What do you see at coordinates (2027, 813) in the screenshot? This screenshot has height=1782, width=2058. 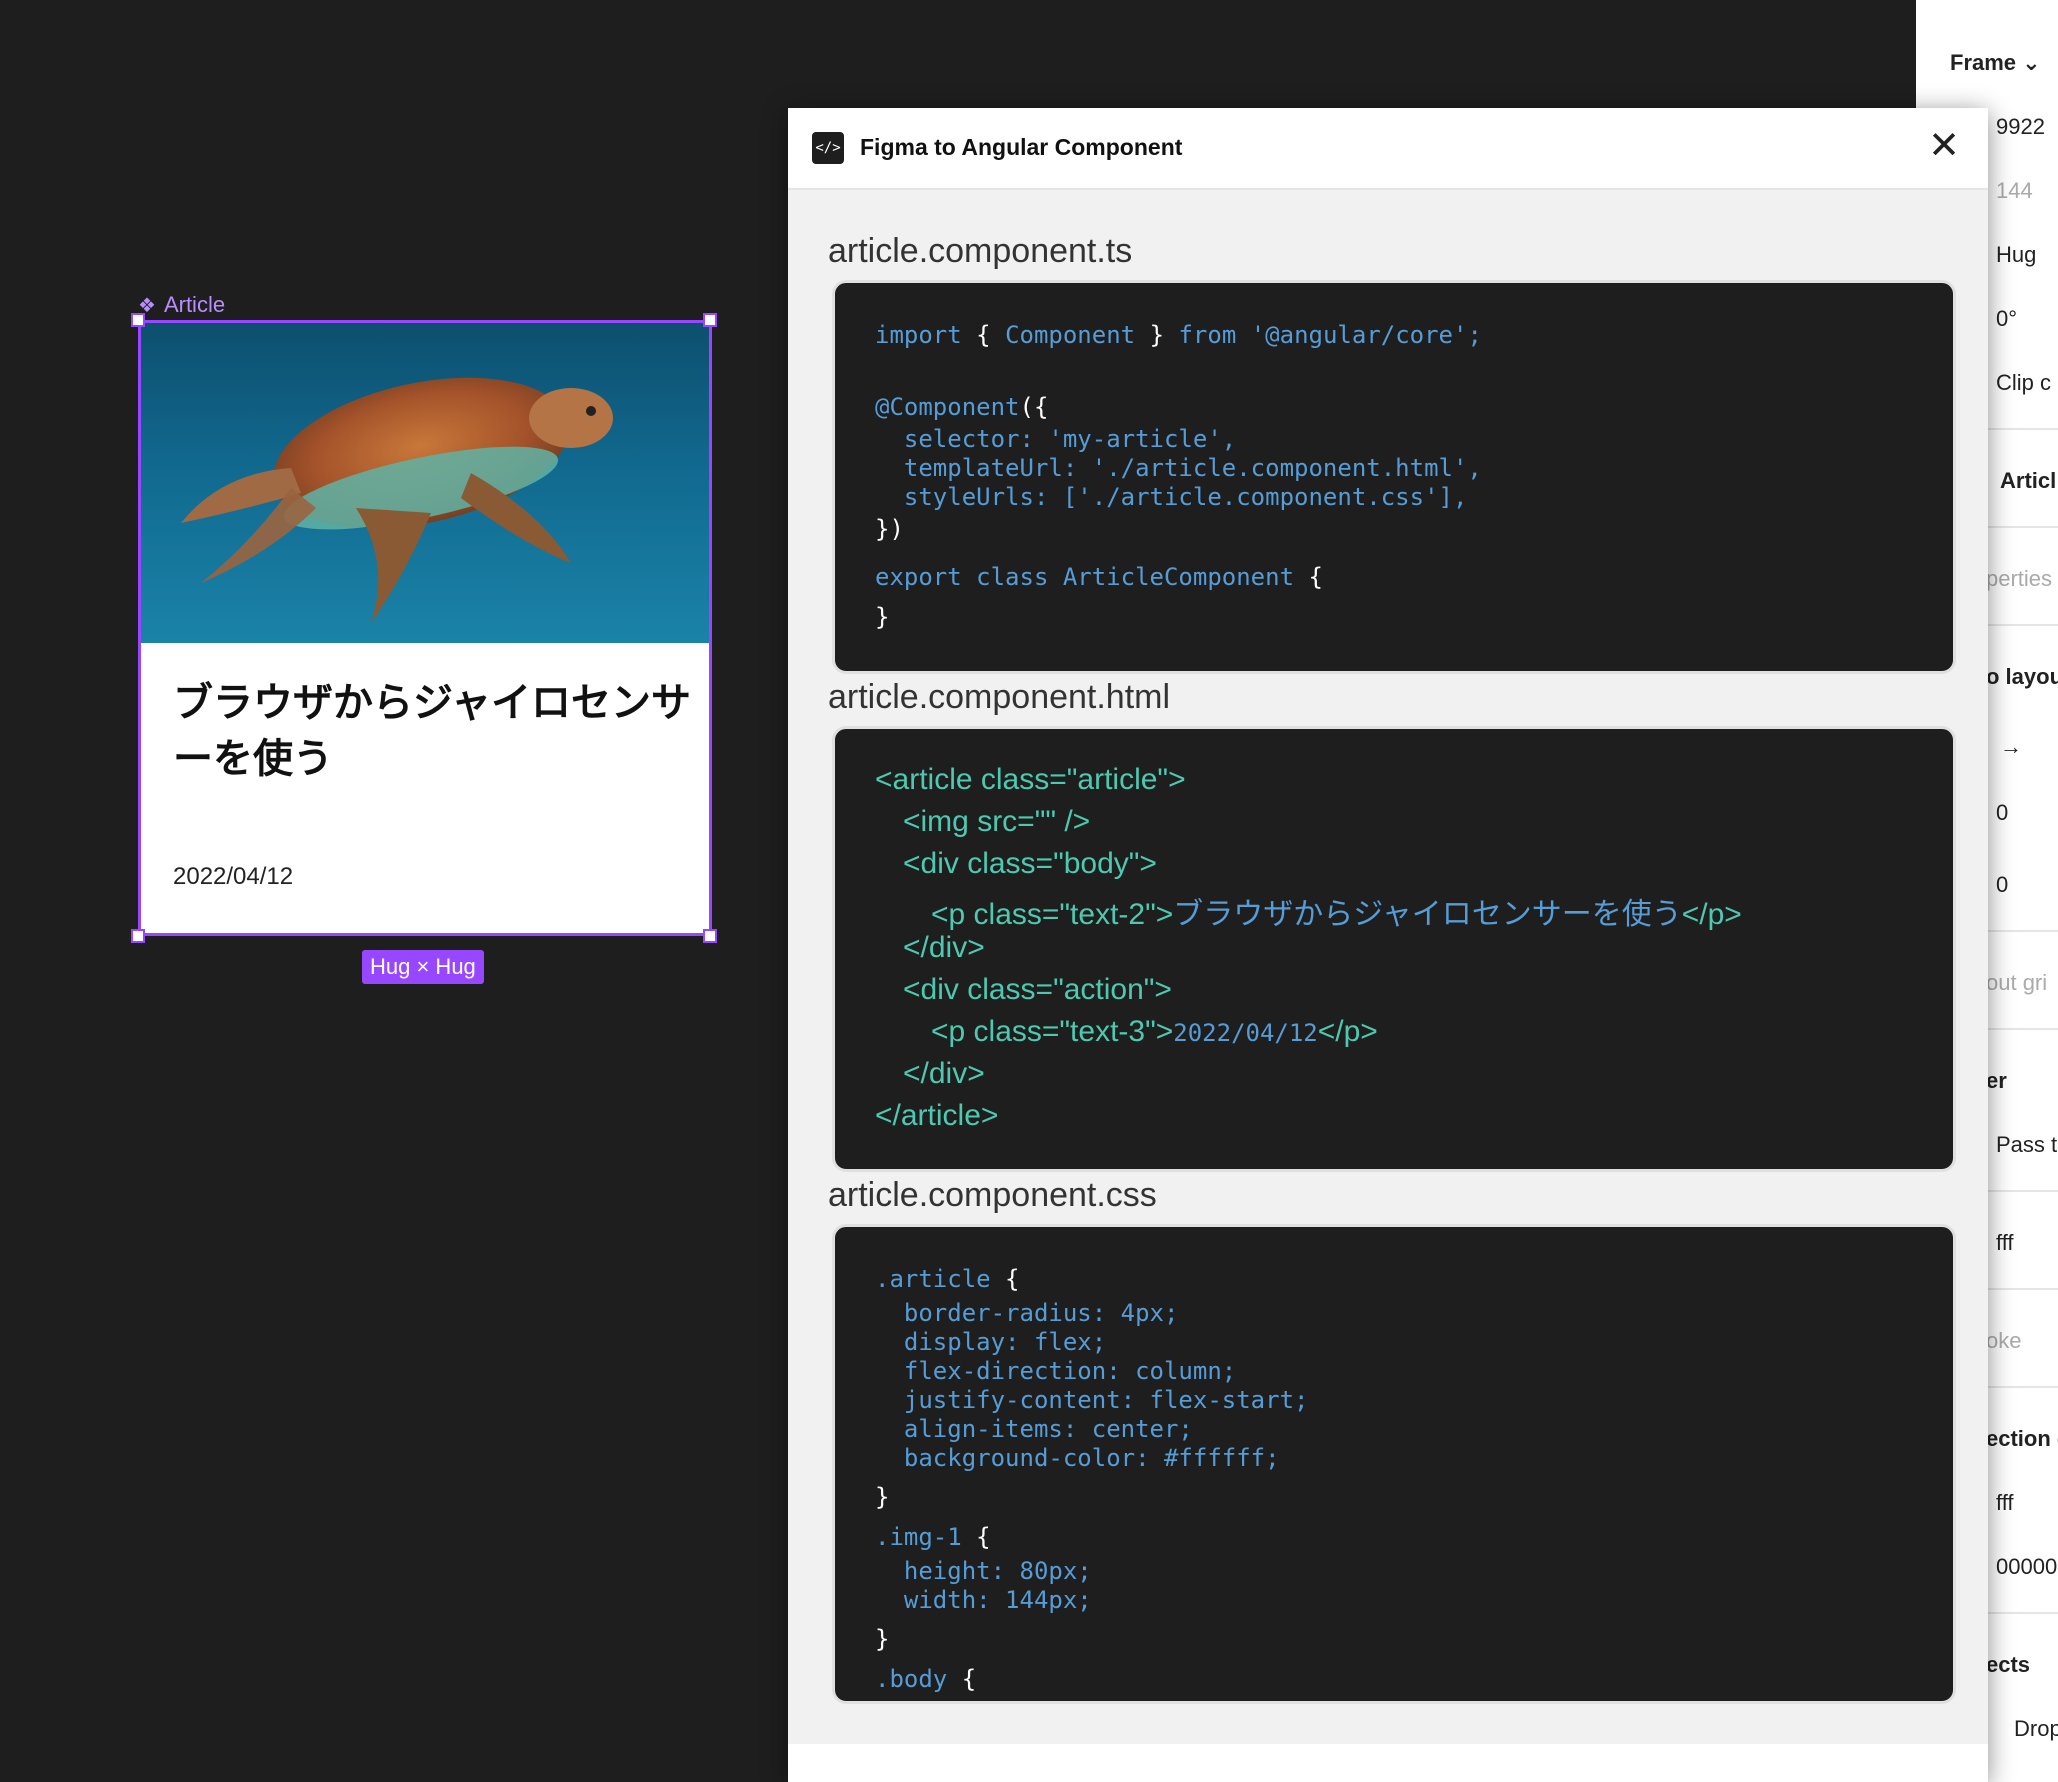 I see `spacing-field: 0` at bounding box center [2027, 813].